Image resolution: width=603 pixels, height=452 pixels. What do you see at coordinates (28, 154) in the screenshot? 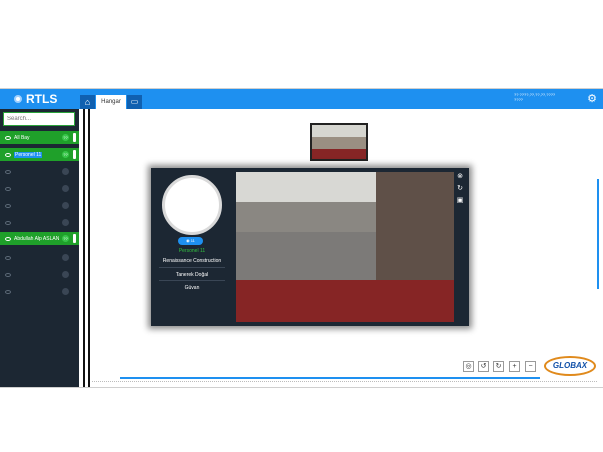
I see `sidebar-item-label: Personel 11` at bounding box center [28, 154].